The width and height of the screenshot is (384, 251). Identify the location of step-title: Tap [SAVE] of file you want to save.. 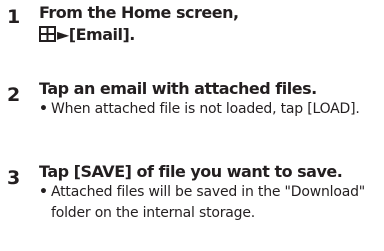
(191, 171).